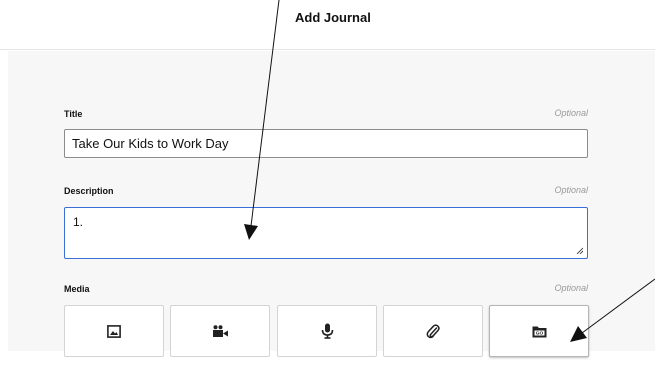  What do you see at coordinates (89, 191) in the screenshot?
I see `description-label: Description` at bounding box center [89, 191].